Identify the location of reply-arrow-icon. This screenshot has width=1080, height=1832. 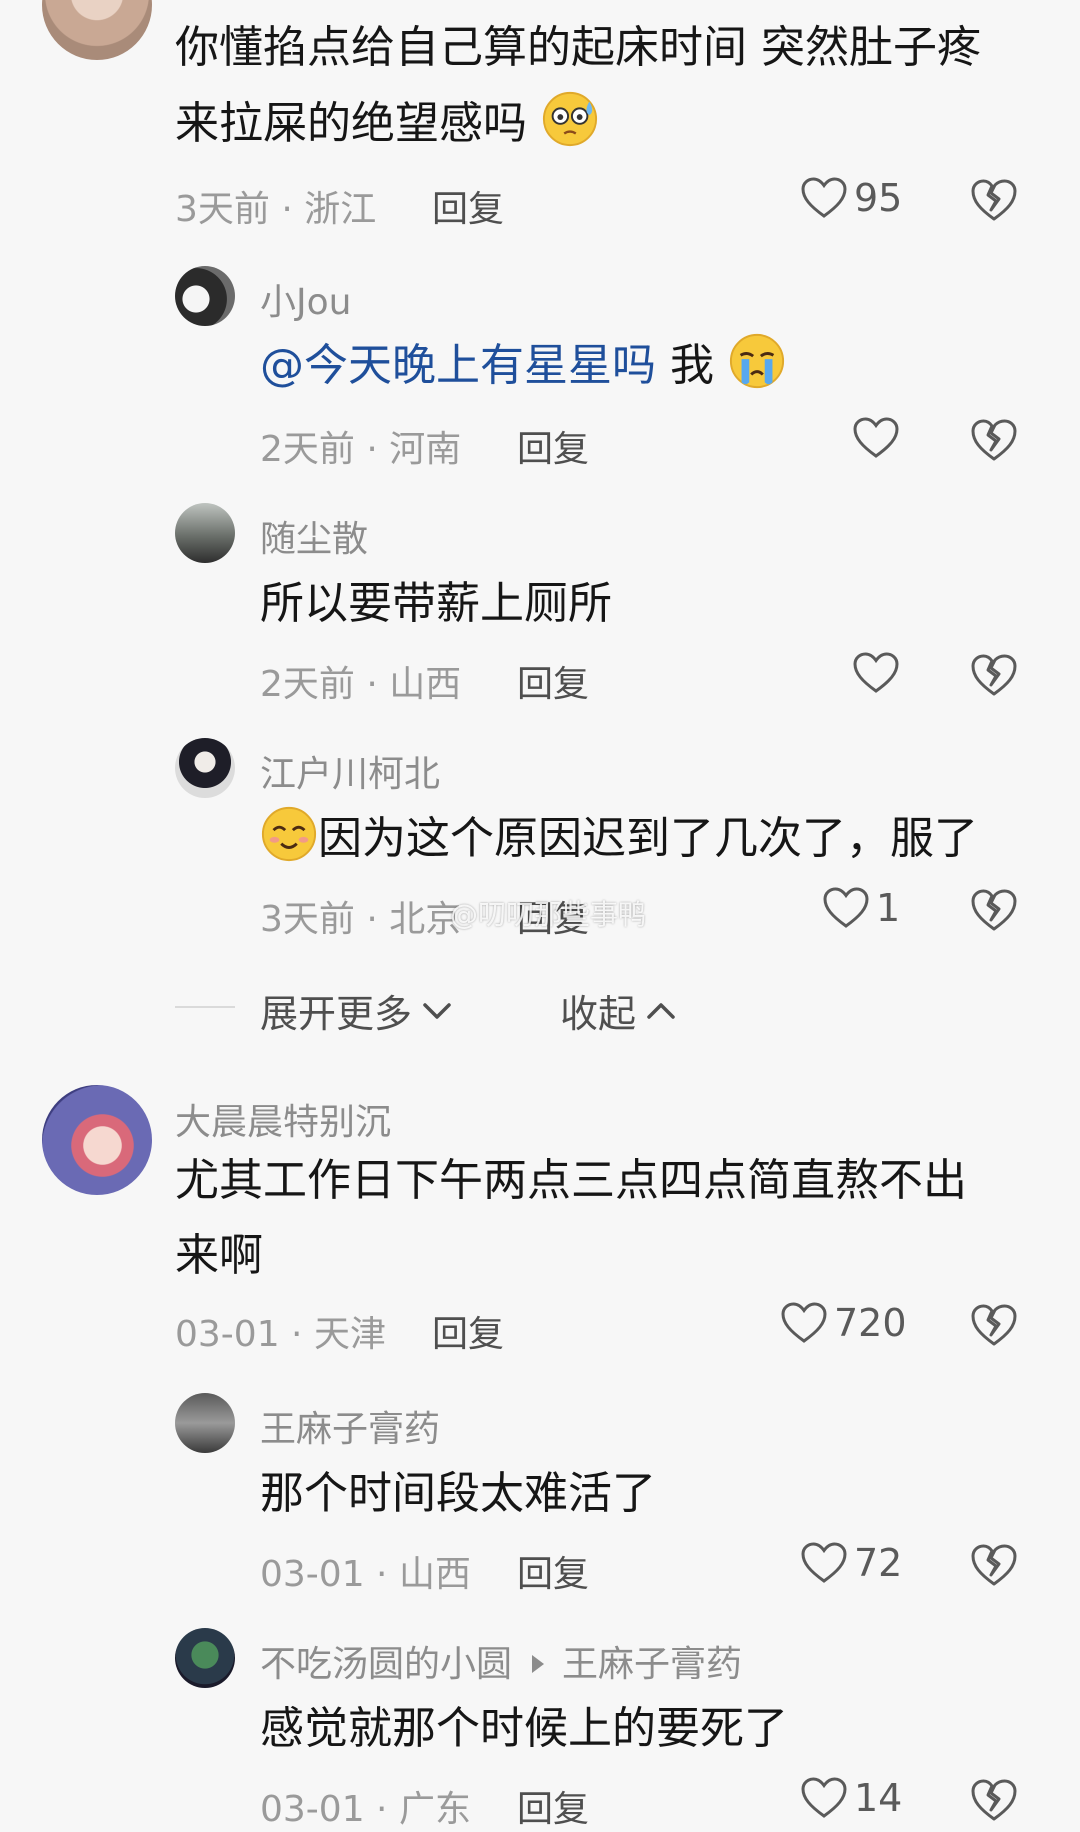
(538, 1664).